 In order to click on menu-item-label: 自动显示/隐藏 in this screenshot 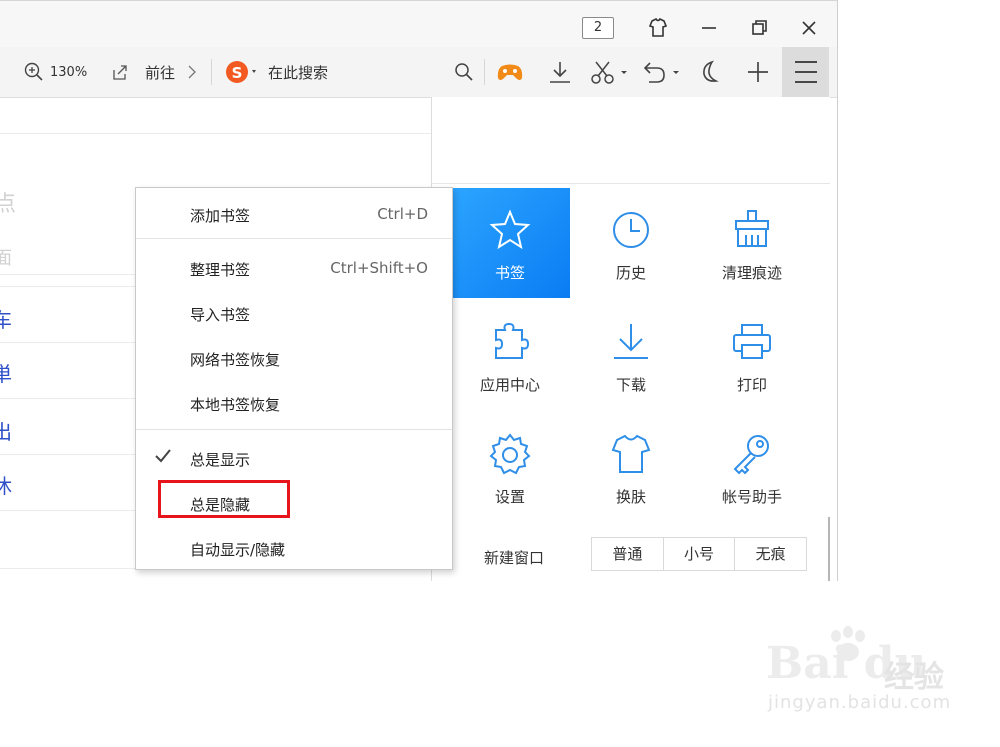, I will do `click(238, 550)`.